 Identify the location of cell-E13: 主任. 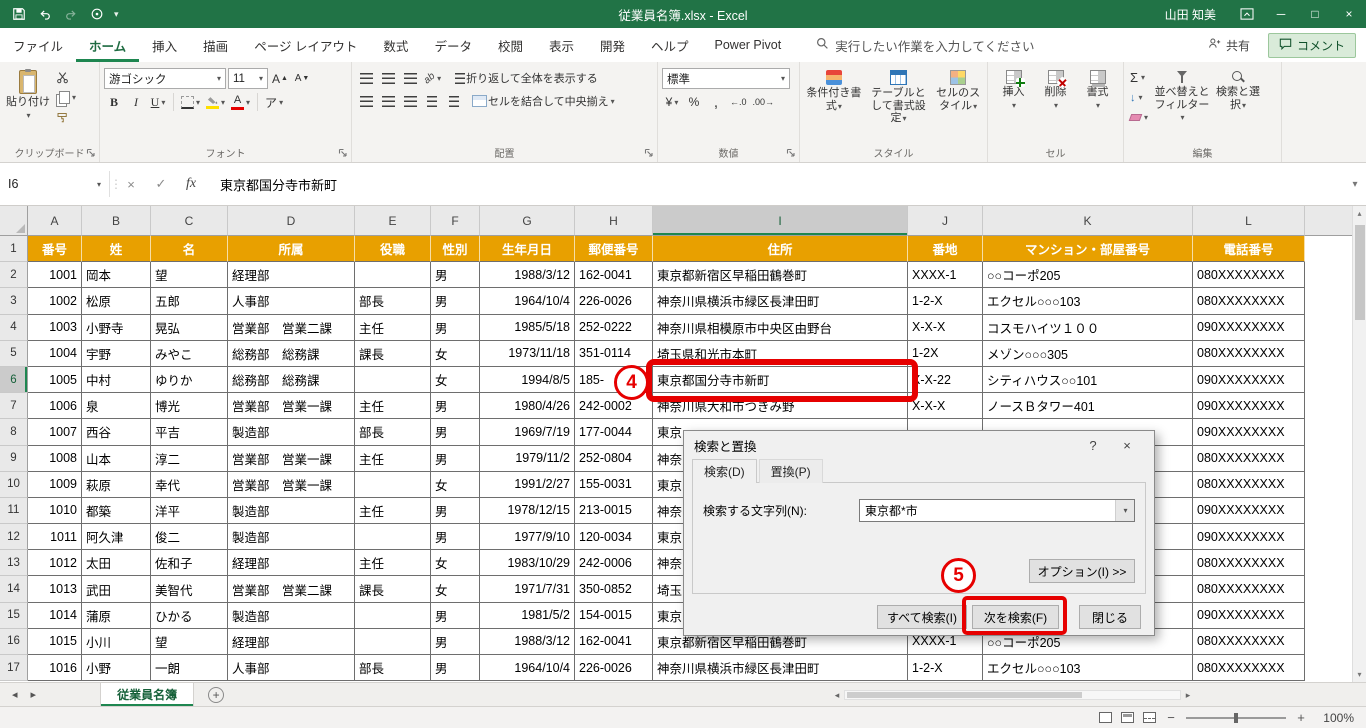
(393, 563).